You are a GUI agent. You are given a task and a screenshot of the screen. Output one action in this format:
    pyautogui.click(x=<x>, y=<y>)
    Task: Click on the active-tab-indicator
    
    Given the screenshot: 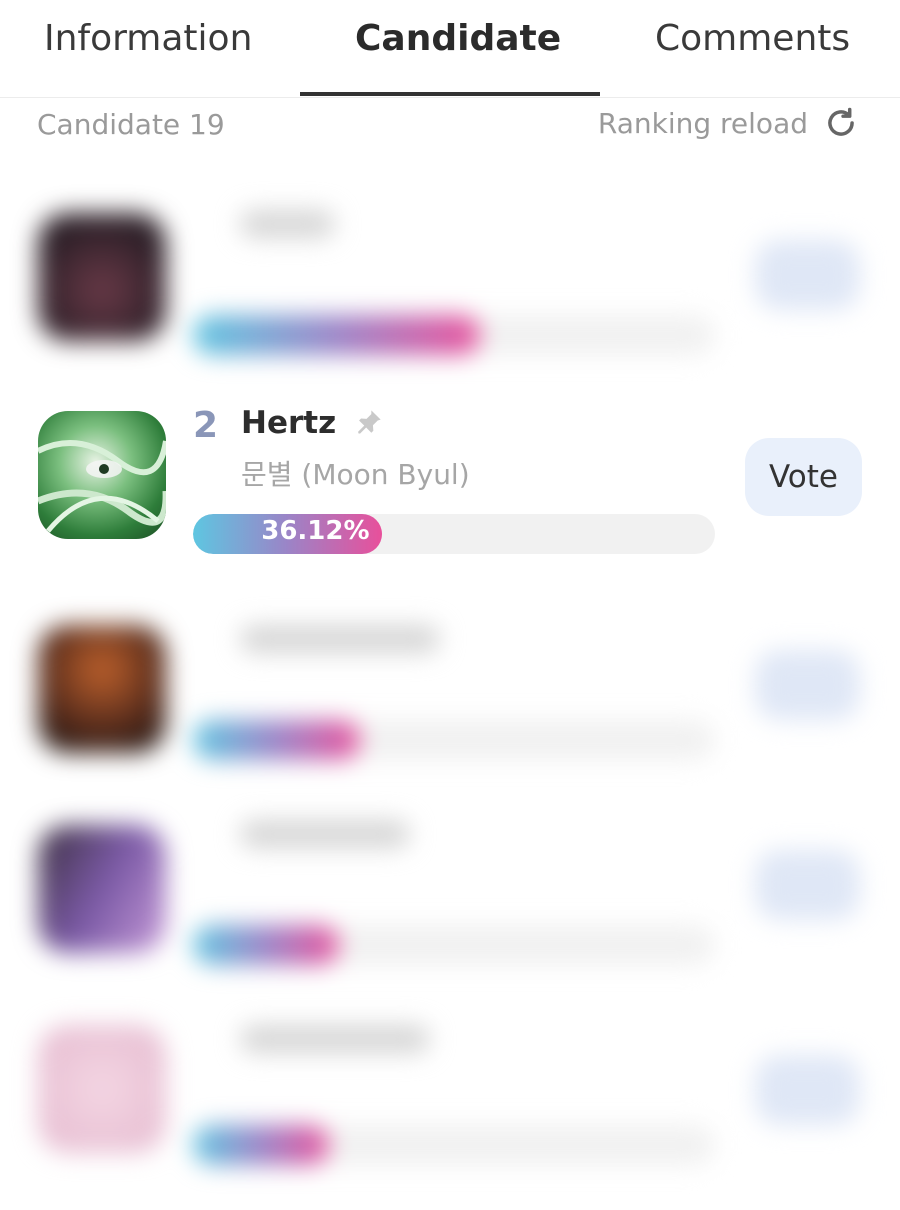 What is the action you would take?
    pyautogui.click(x=450, y=94)
    